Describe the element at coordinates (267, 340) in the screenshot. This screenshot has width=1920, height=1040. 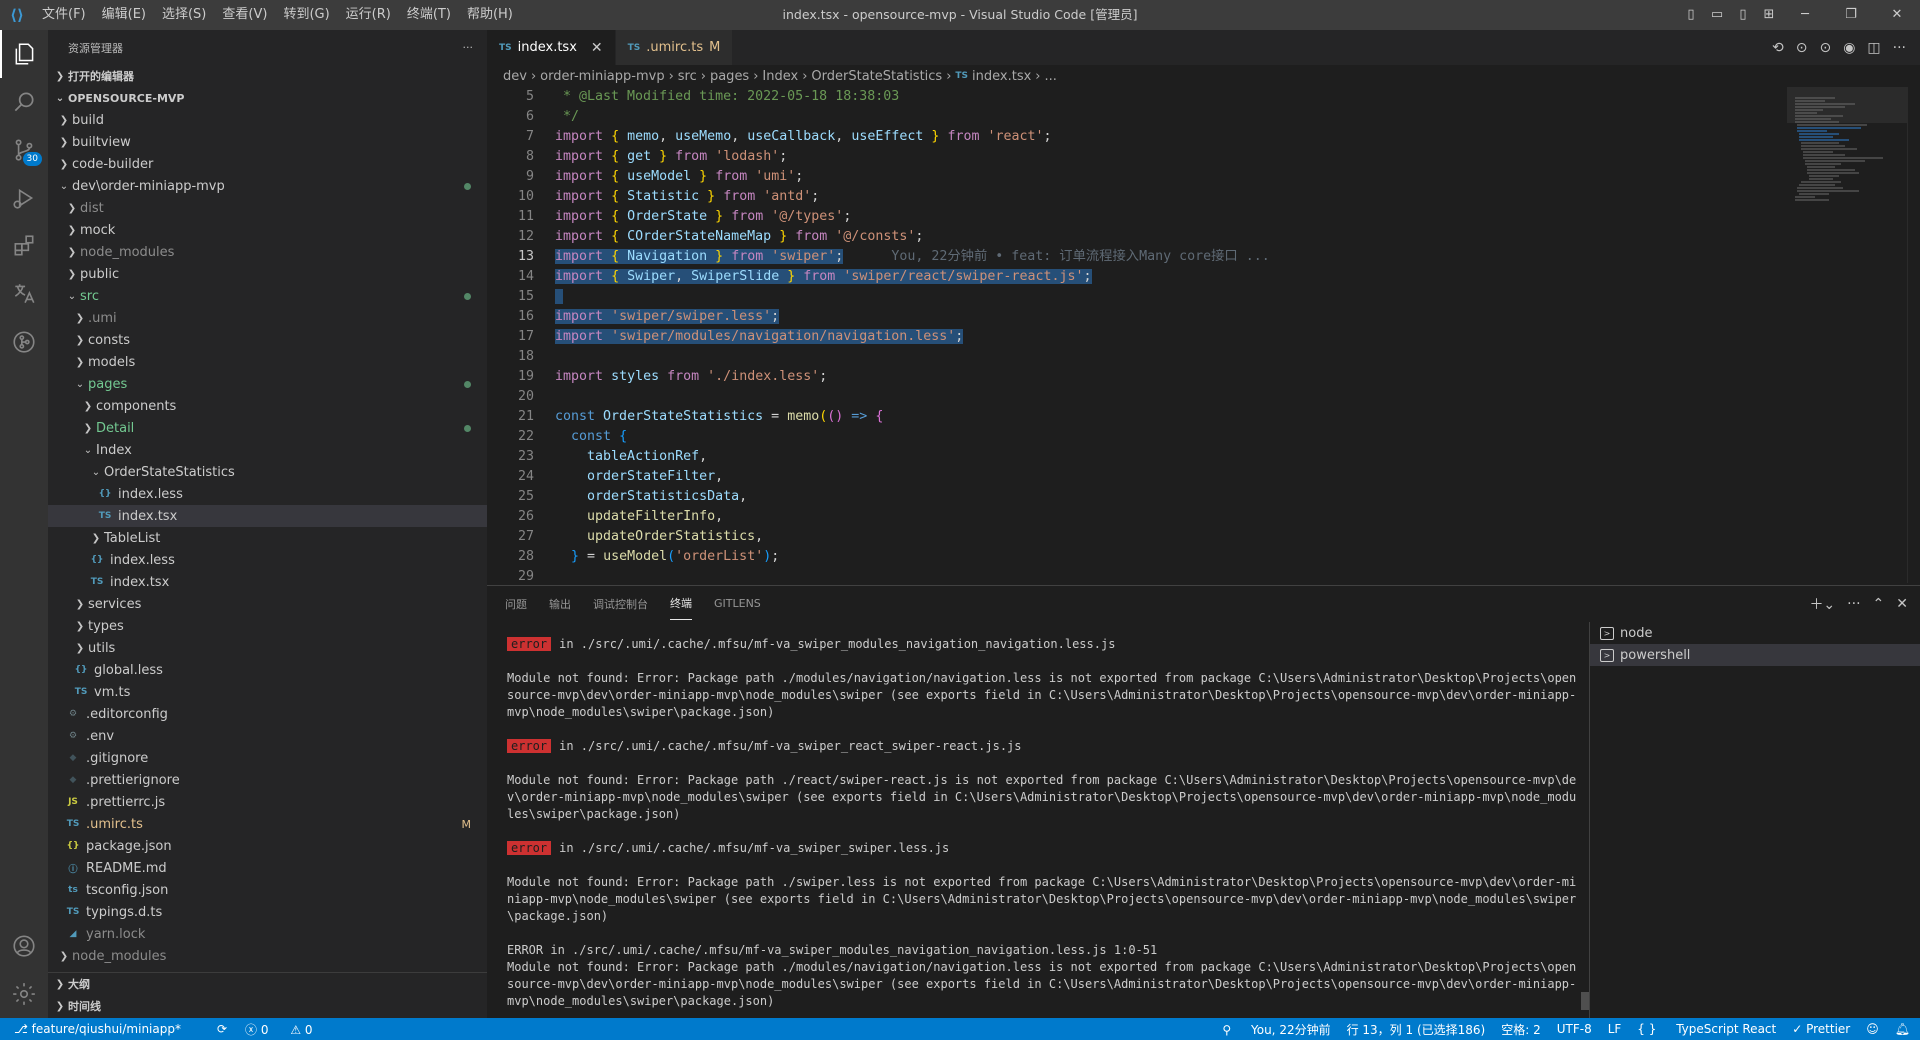
I see `folder-item: ❯ consts` at that location.